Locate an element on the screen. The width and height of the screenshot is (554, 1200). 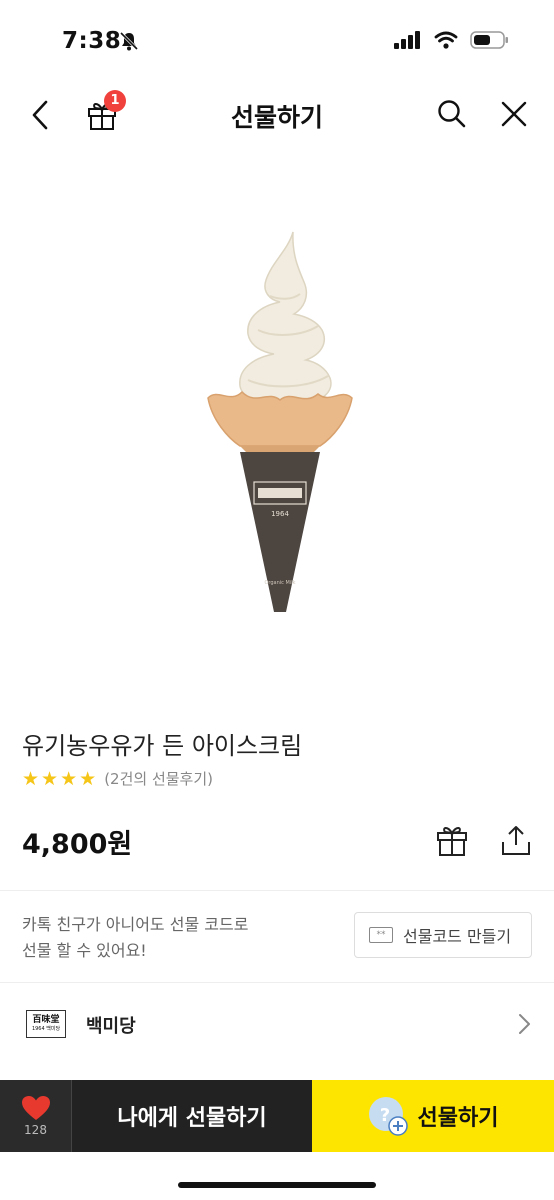
header: 1 선물하기 is located at coordinates (277, 115).